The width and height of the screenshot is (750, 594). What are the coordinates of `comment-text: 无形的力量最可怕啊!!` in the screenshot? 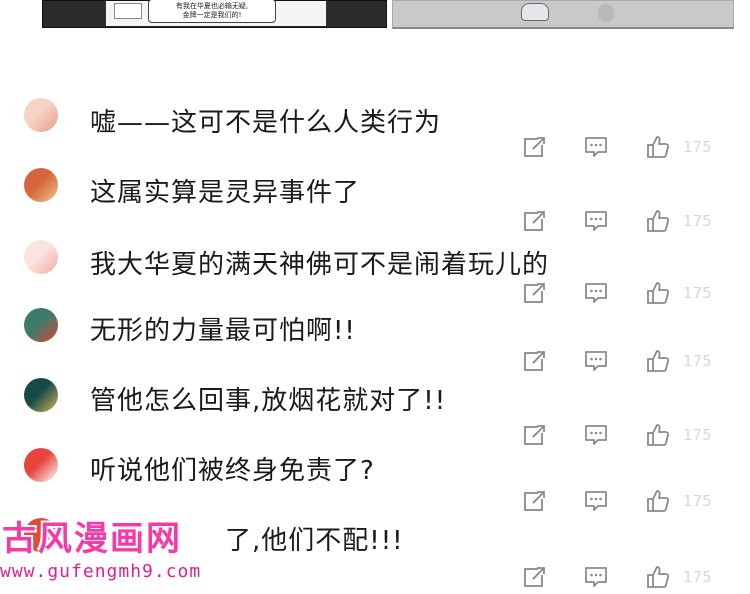 It's located at (223, 331).